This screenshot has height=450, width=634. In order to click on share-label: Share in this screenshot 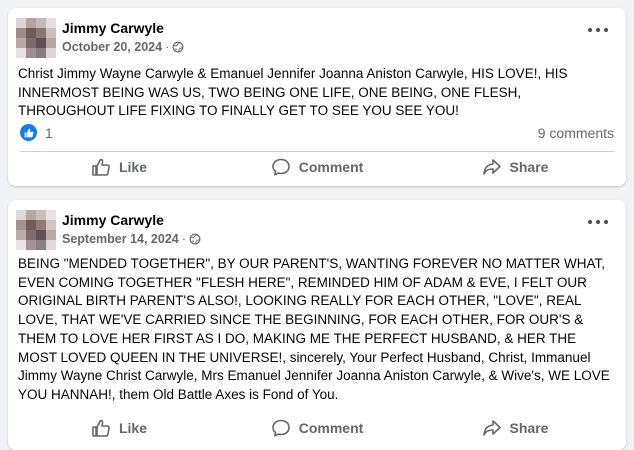, I will do `click(529, 167)`.